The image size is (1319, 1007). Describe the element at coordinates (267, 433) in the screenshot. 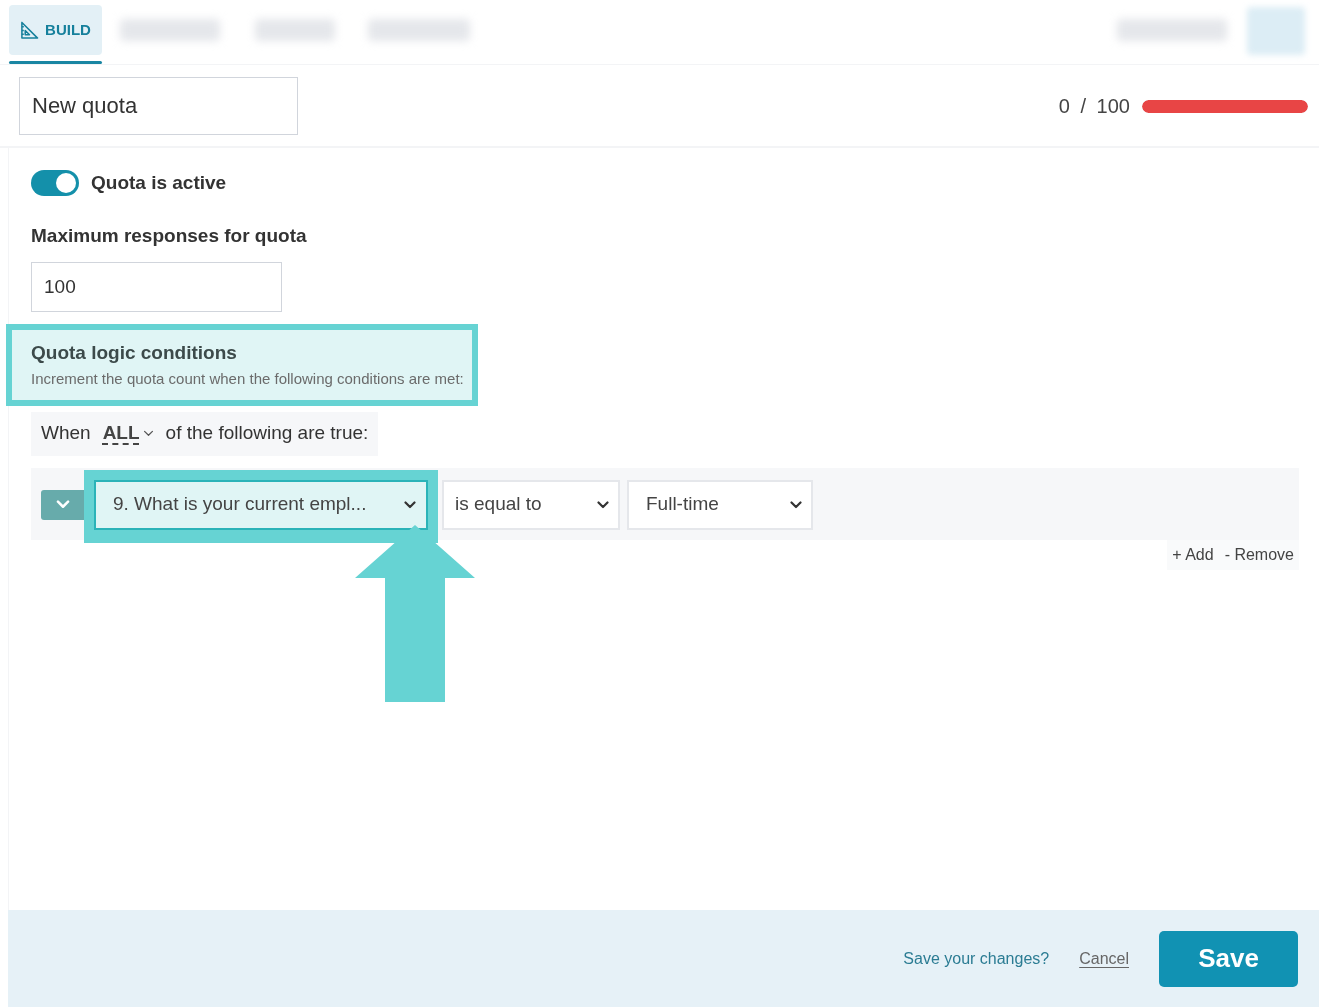

I see `rule-text: of the following are true:` at that location.